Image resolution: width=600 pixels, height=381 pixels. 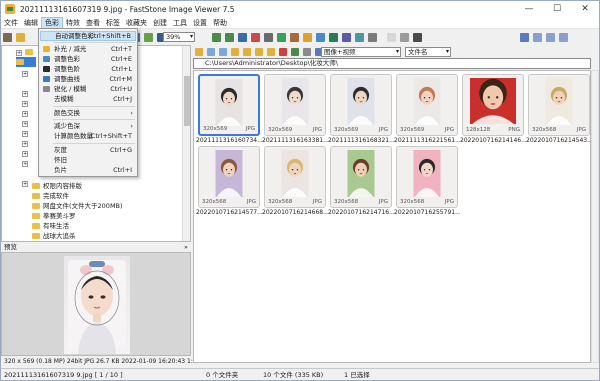 I want to click on email-icon, so click(x=359, y=37).